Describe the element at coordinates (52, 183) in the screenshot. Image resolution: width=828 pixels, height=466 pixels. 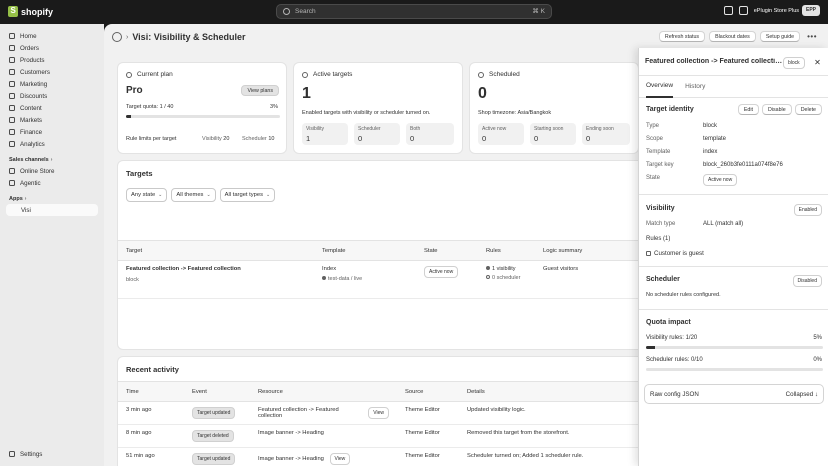
I see `sidebar-item-agentic: Agentic` at that location.